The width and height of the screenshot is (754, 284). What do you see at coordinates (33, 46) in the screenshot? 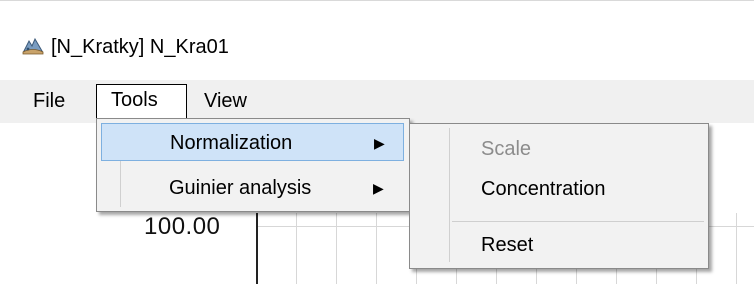
I see `app-logo-icon` at bounding box center [33, 46].